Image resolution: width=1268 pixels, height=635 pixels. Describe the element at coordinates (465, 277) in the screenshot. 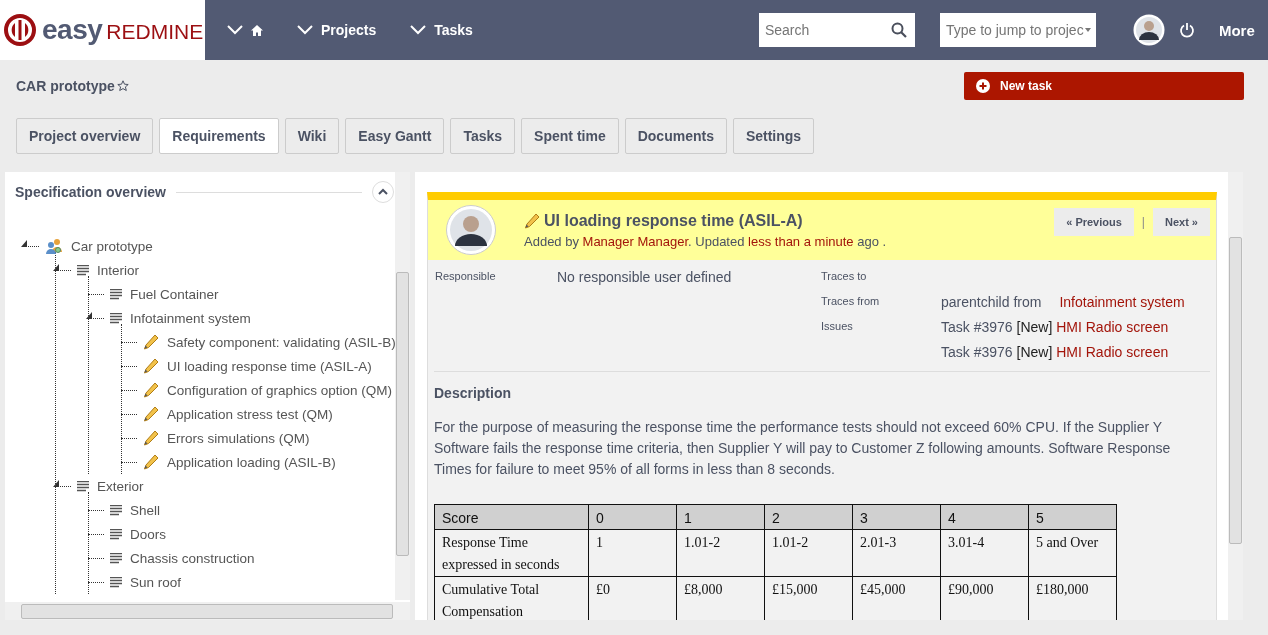

I see `field-label: Responsible` at that location.